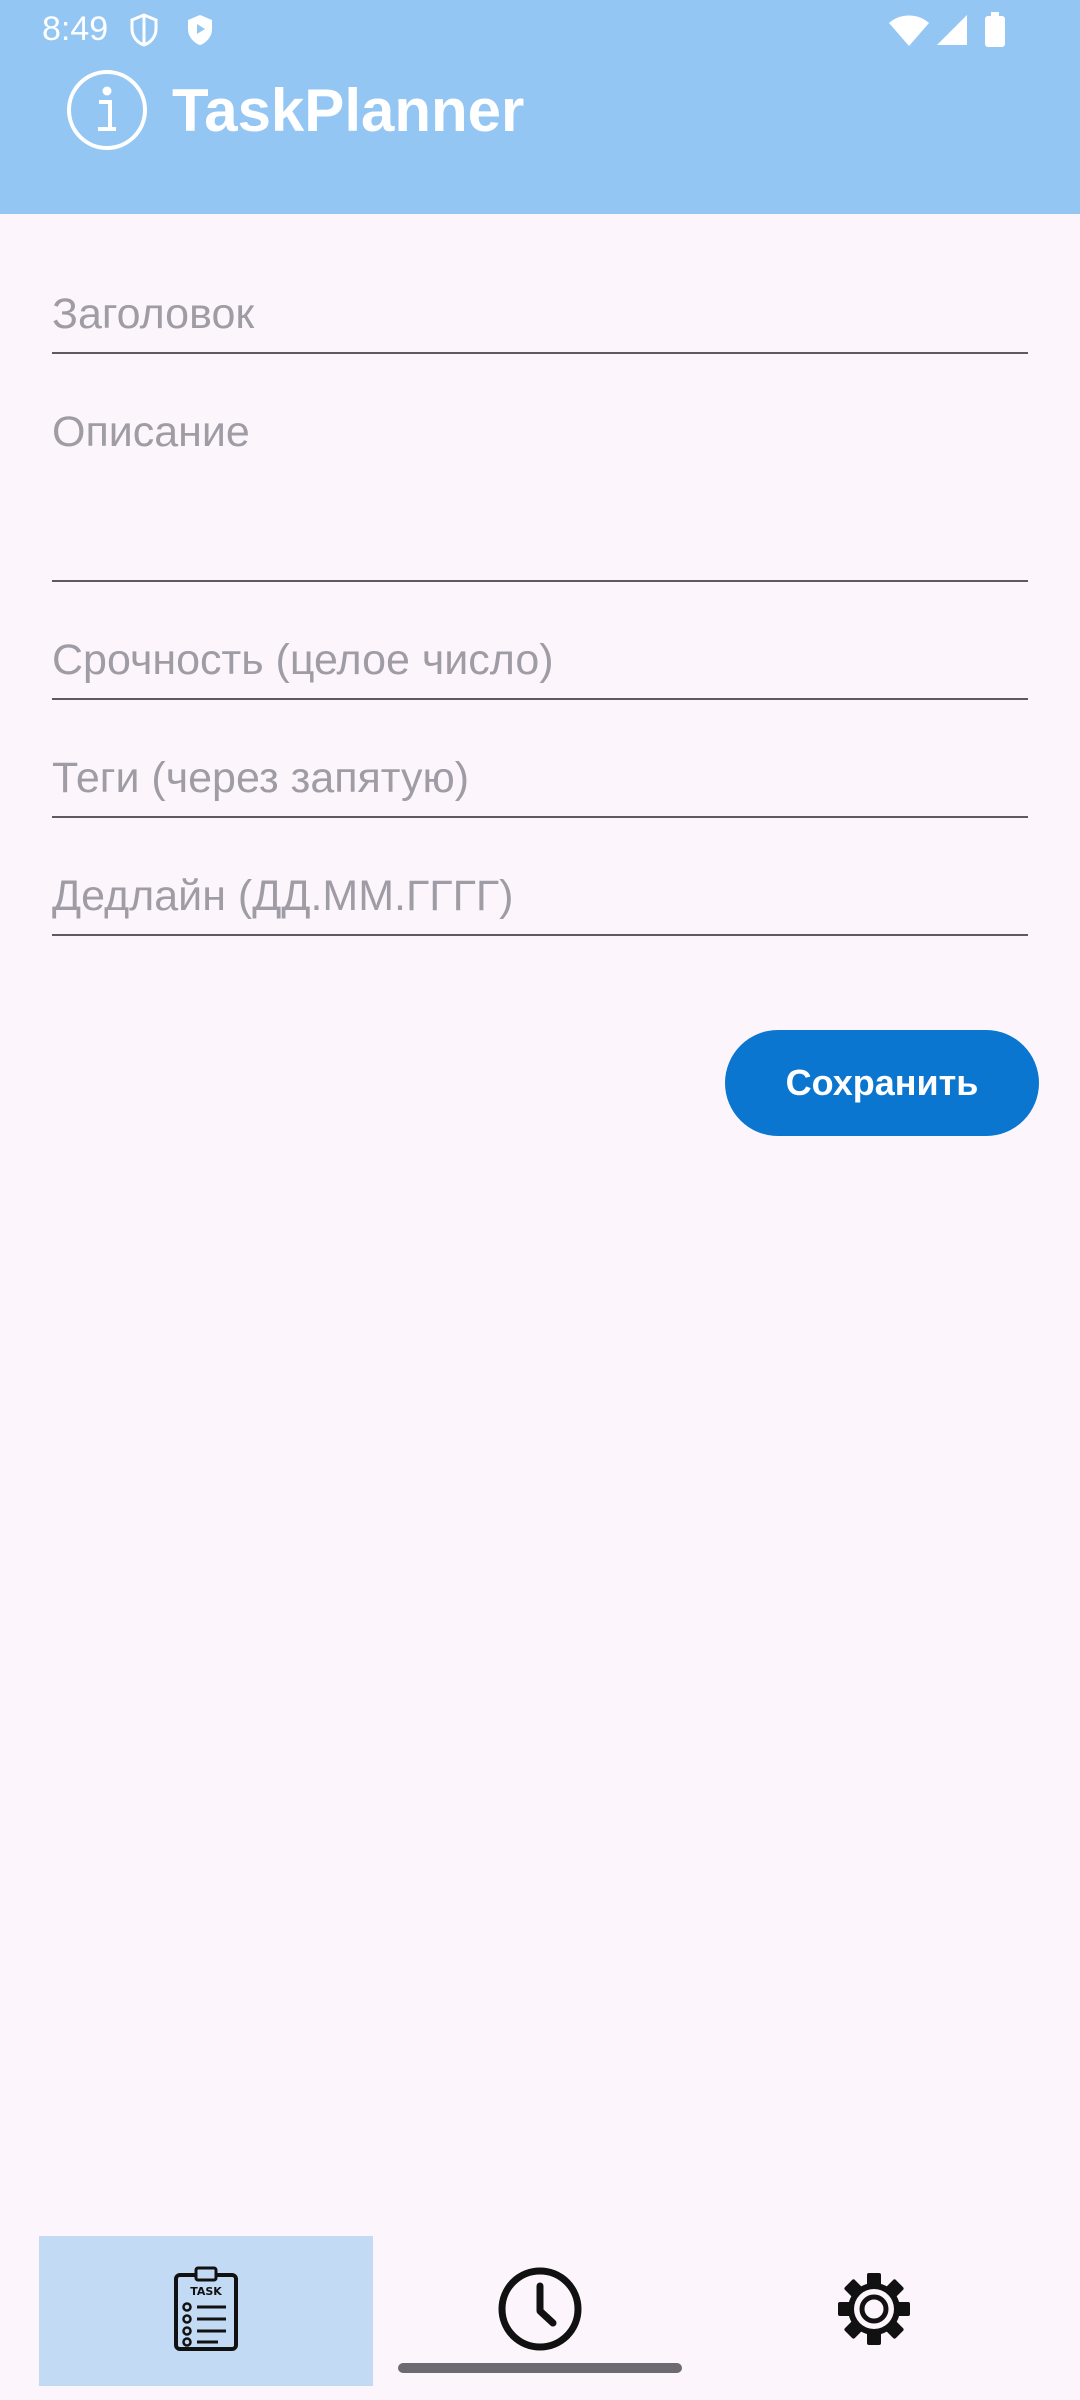  I want to click on urgency-field: Срочность (целое число), so click(540, 662).